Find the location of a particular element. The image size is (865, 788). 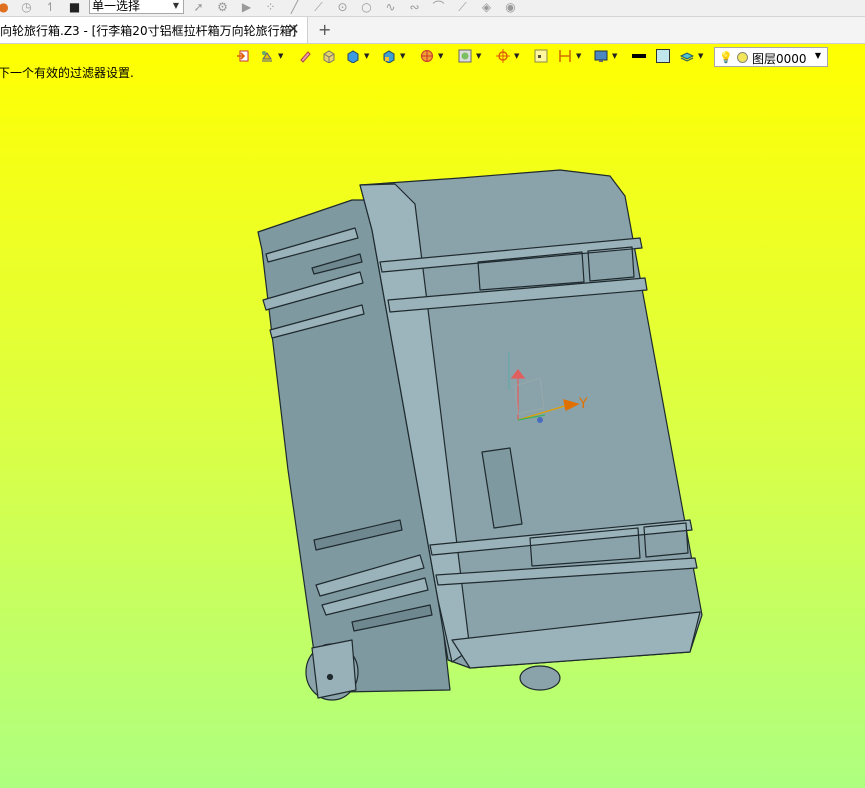

document-tab-label: 向轮旅行箱.Z3 - [行李箱20寸铝框拉杆箱万向轮旅行箱] is located at coordinates (148, 31).